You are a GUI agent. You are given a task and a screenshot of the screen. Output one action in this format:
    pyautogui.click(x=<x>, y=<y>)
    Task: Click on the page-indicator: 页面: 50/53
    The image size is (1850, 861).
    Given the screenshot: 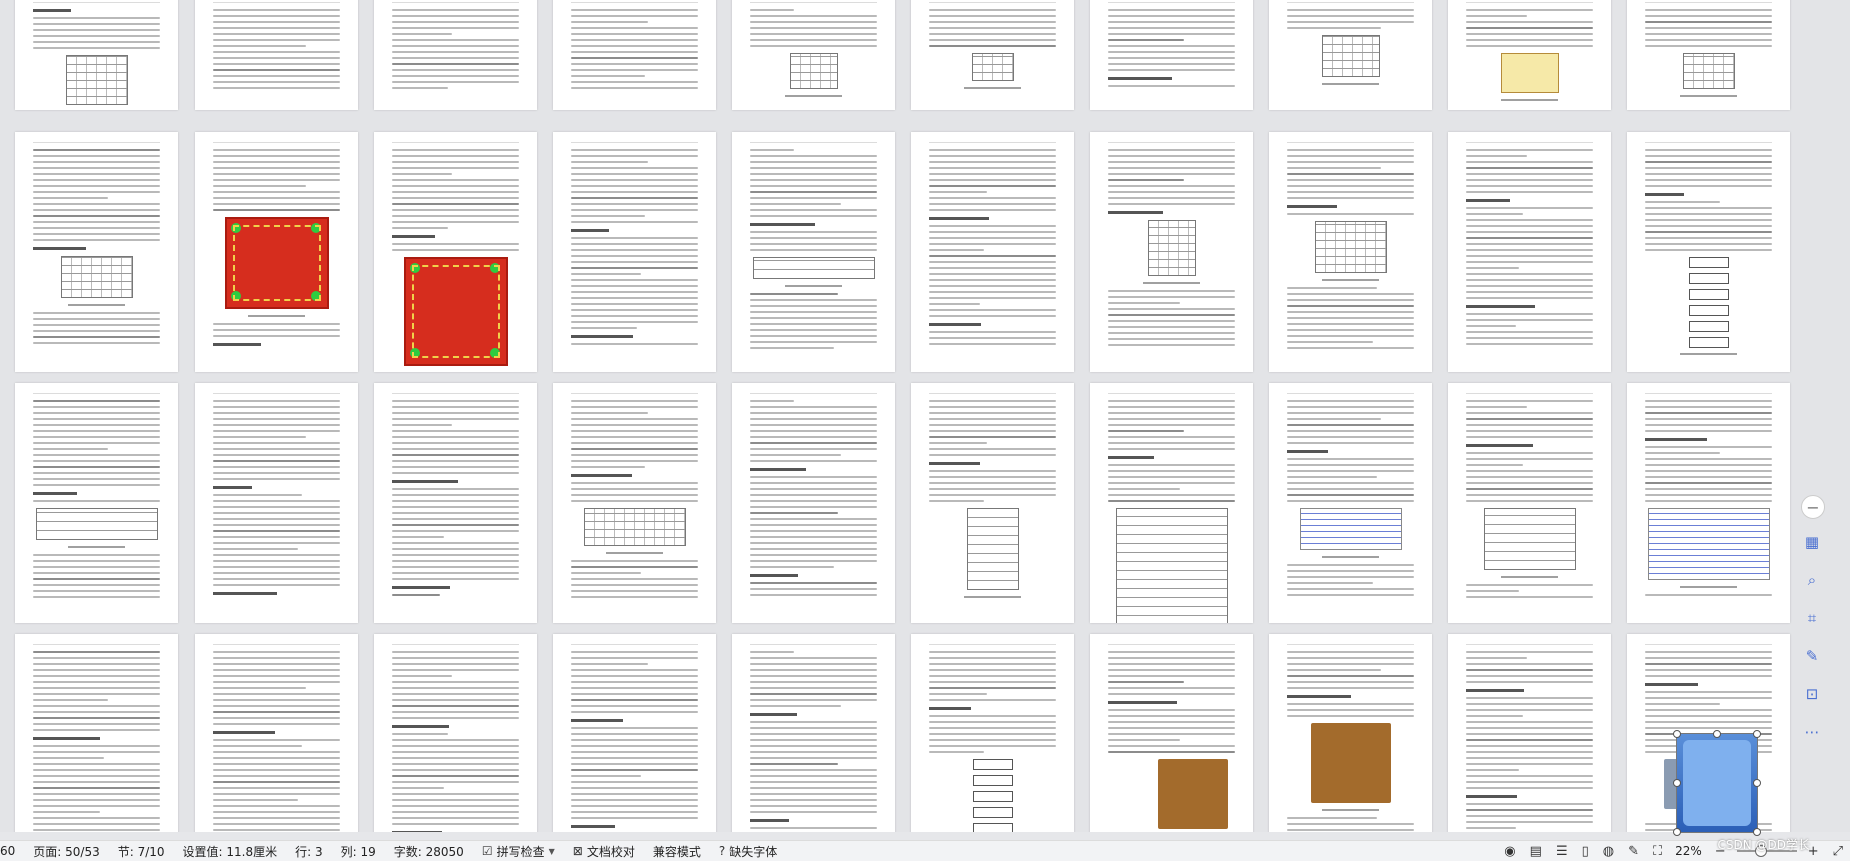 What is the action you would take?
    pyautogui.click(x=66, y=851)
    